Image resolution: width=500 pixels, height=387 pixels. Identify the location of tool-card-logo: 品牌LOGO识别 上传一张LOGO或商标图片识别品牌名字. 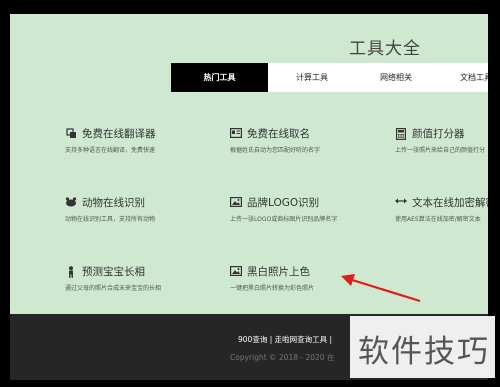
(310, 209).